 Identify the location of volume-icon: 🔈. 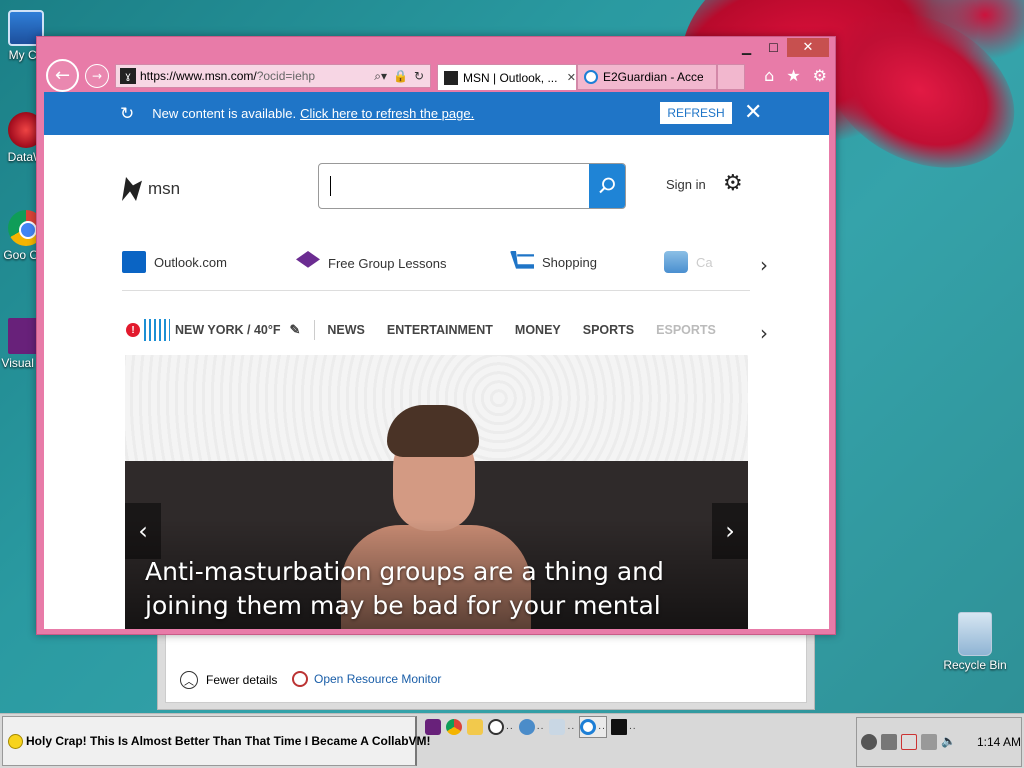
(949, 742).